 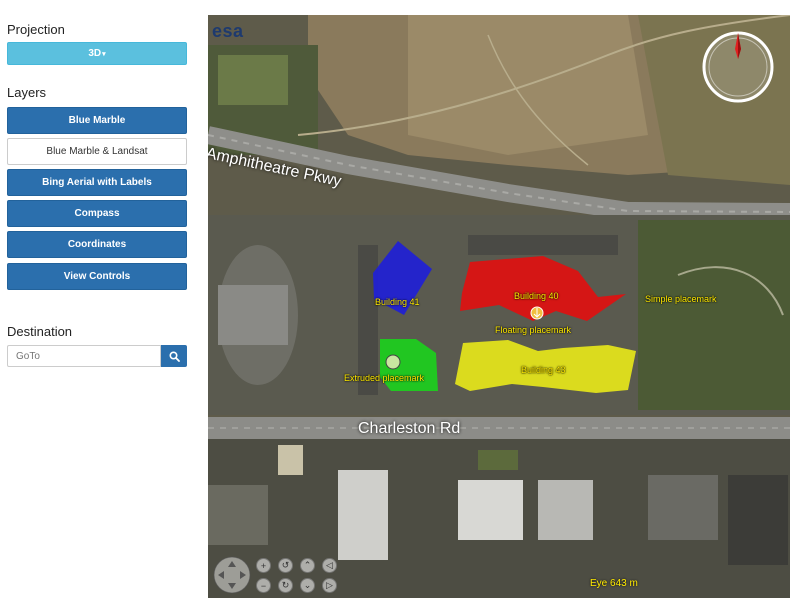 What do you see at coordinates (409, 428) in the screenshot?
I see `road-label-charleston: Charleston Rd` at bounding box center [409, 428].